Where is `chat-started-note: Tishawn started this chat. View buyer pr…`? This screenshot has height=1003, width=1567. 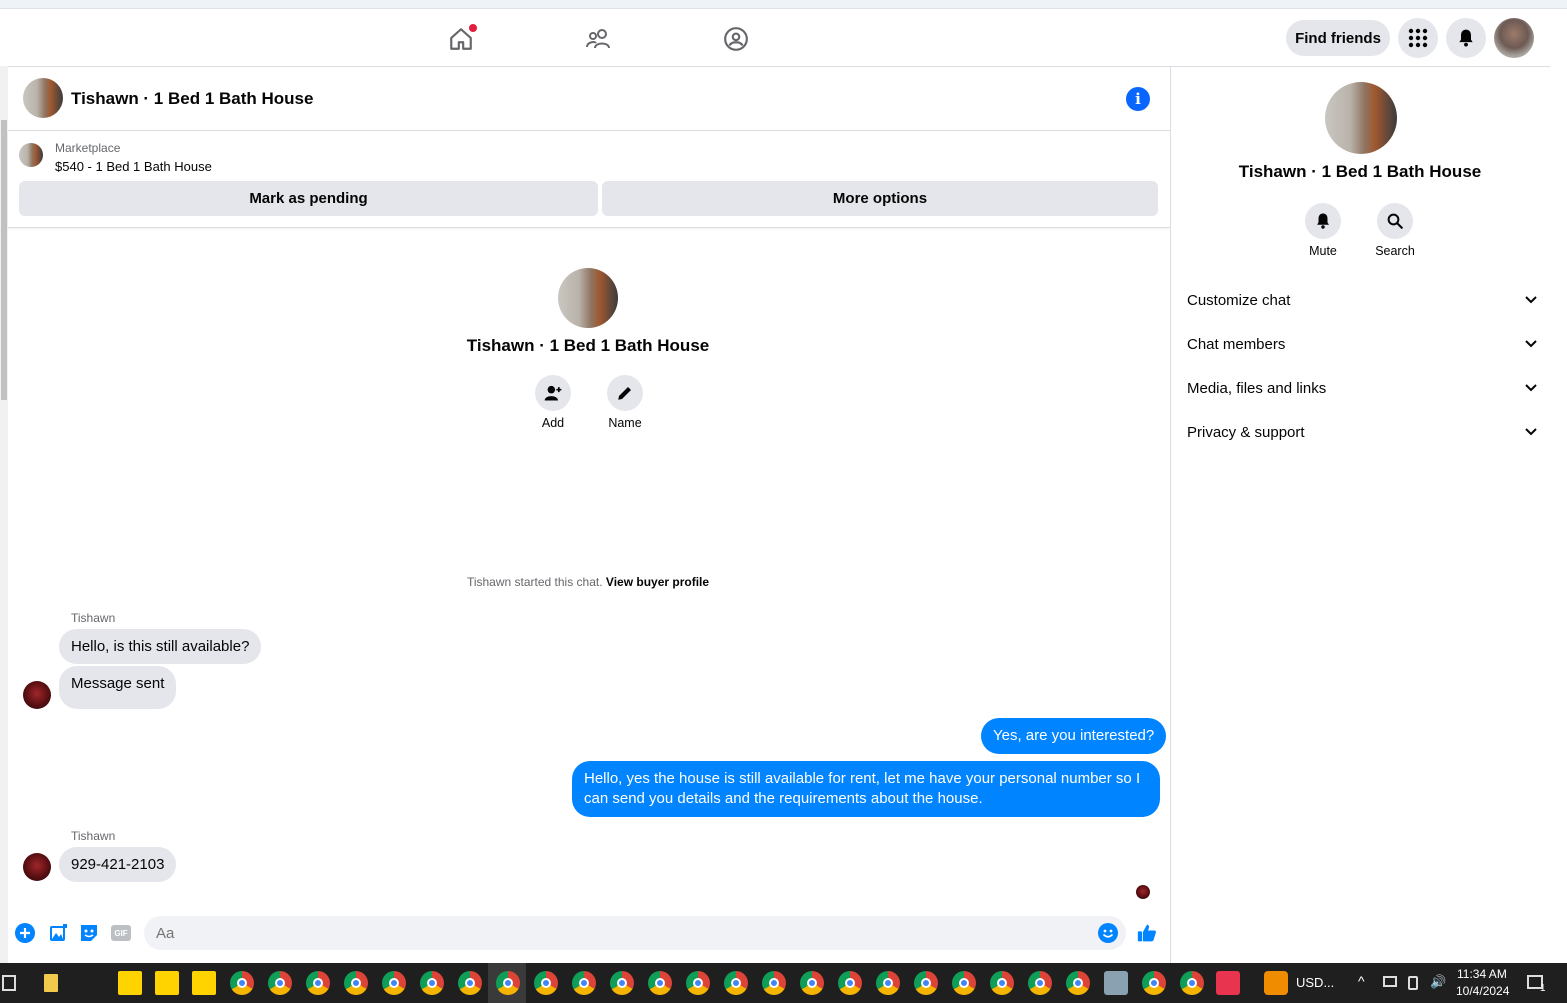 chat-started-note: Tishawn started this chat. View buyer pr… is located at coordinates (588, 582).